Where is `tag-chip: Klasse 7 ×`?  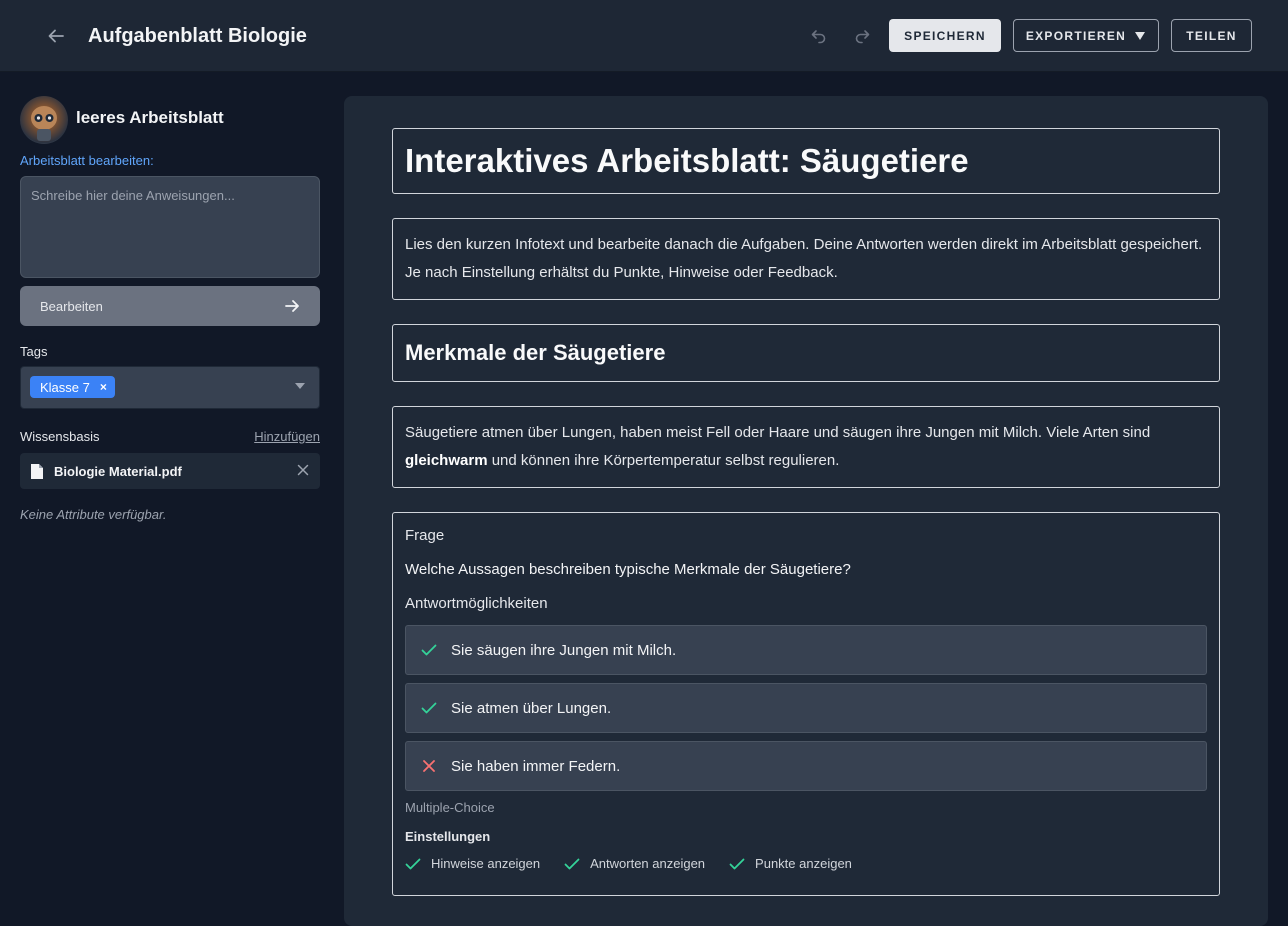
tag-chip: Klasse 7 × is located at coordinates (72, 387).